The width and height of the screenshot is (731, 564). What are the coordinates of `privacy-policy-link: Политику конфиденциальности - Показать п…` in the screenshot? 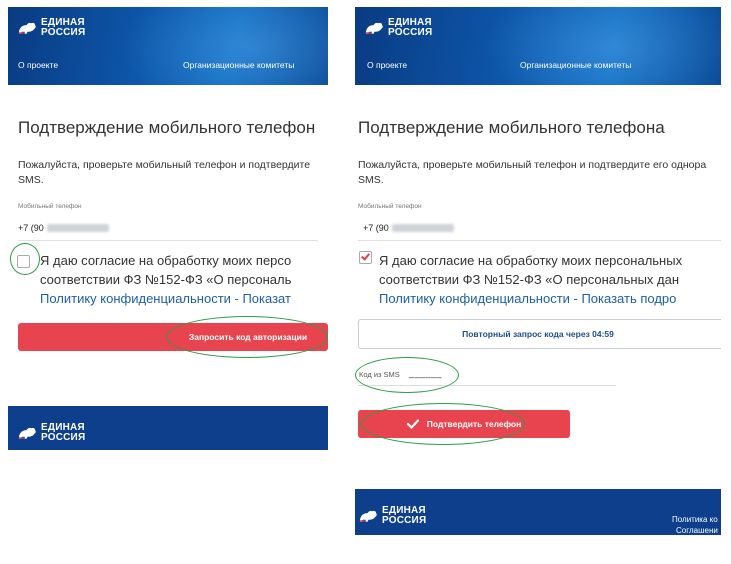 It's located at (530, 298).